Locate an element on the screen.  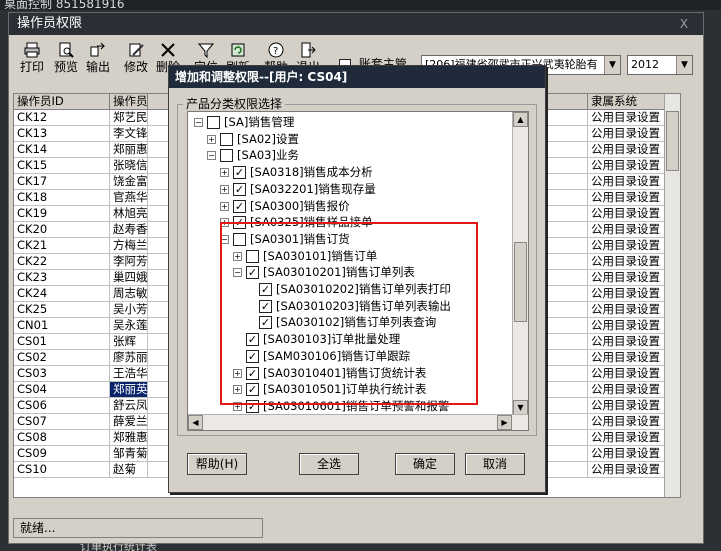
tree-node: ✓ [SA030102]销售订单列表查询 is located at coordinates (349, 323).